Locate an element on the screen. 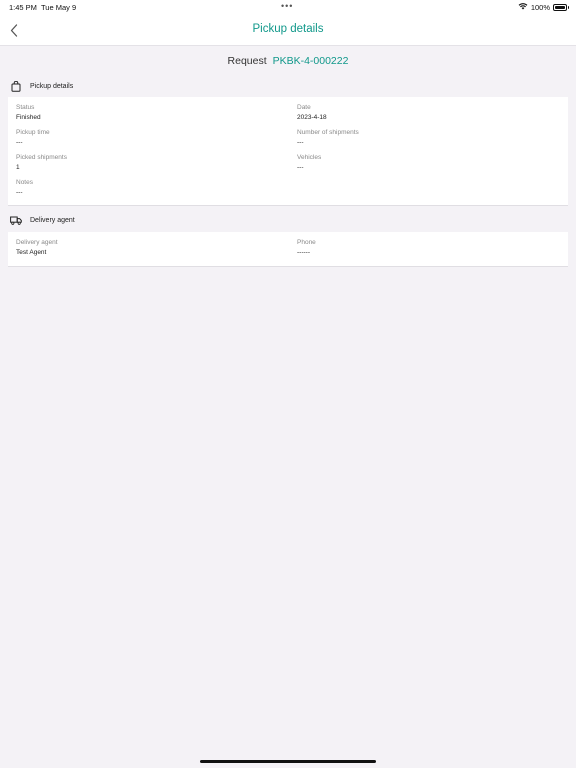 The image size is (576, 768). delivery-agent-label: Delivery agent is located at coordinates (37, 242).